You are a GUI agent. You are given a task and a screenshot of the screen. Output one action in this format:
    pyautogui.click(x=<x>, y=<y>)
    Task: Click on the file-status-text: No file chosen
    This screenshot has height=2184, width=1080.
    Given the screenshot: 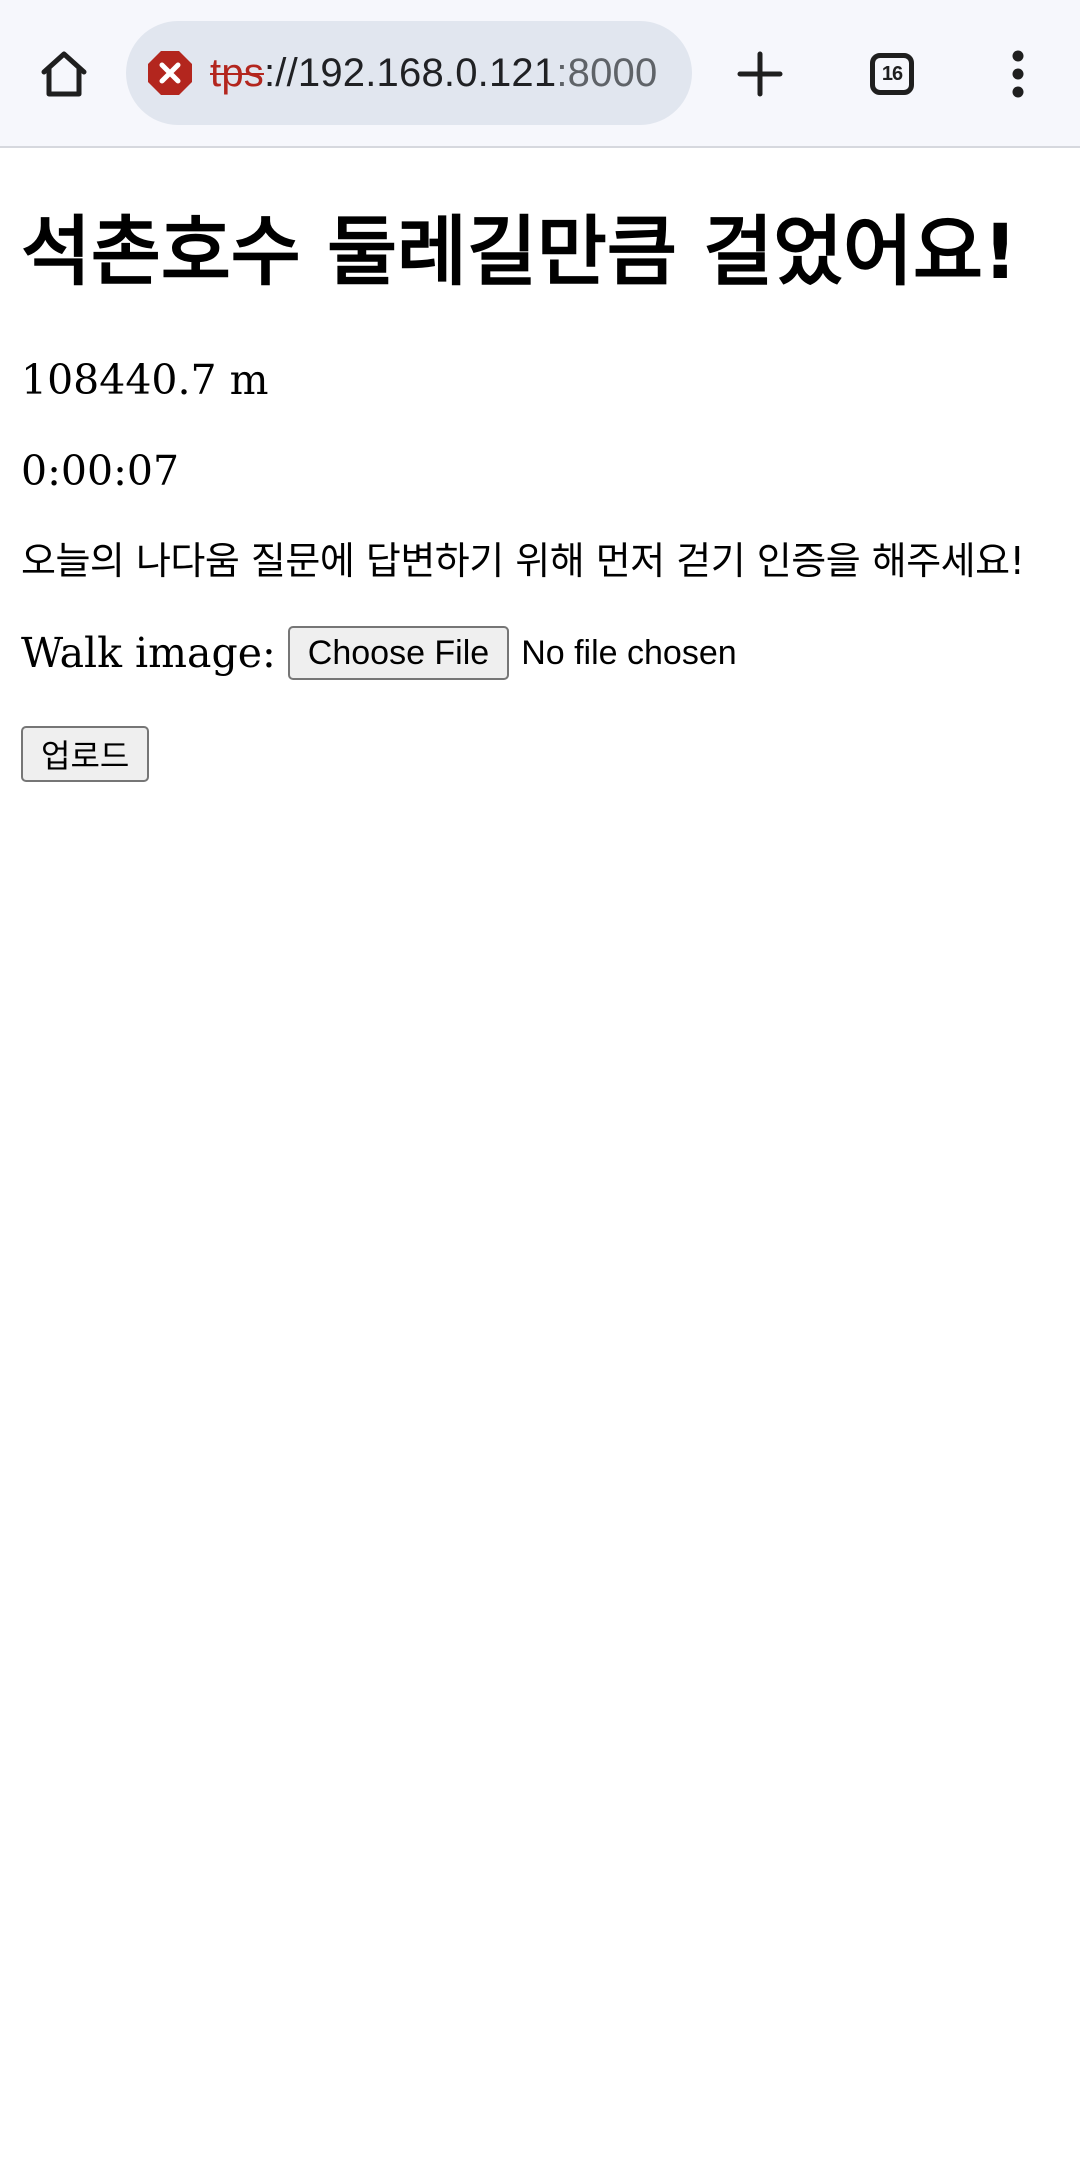 What is the action you would take?
    pyautogui.click(x=629, y=652)
    